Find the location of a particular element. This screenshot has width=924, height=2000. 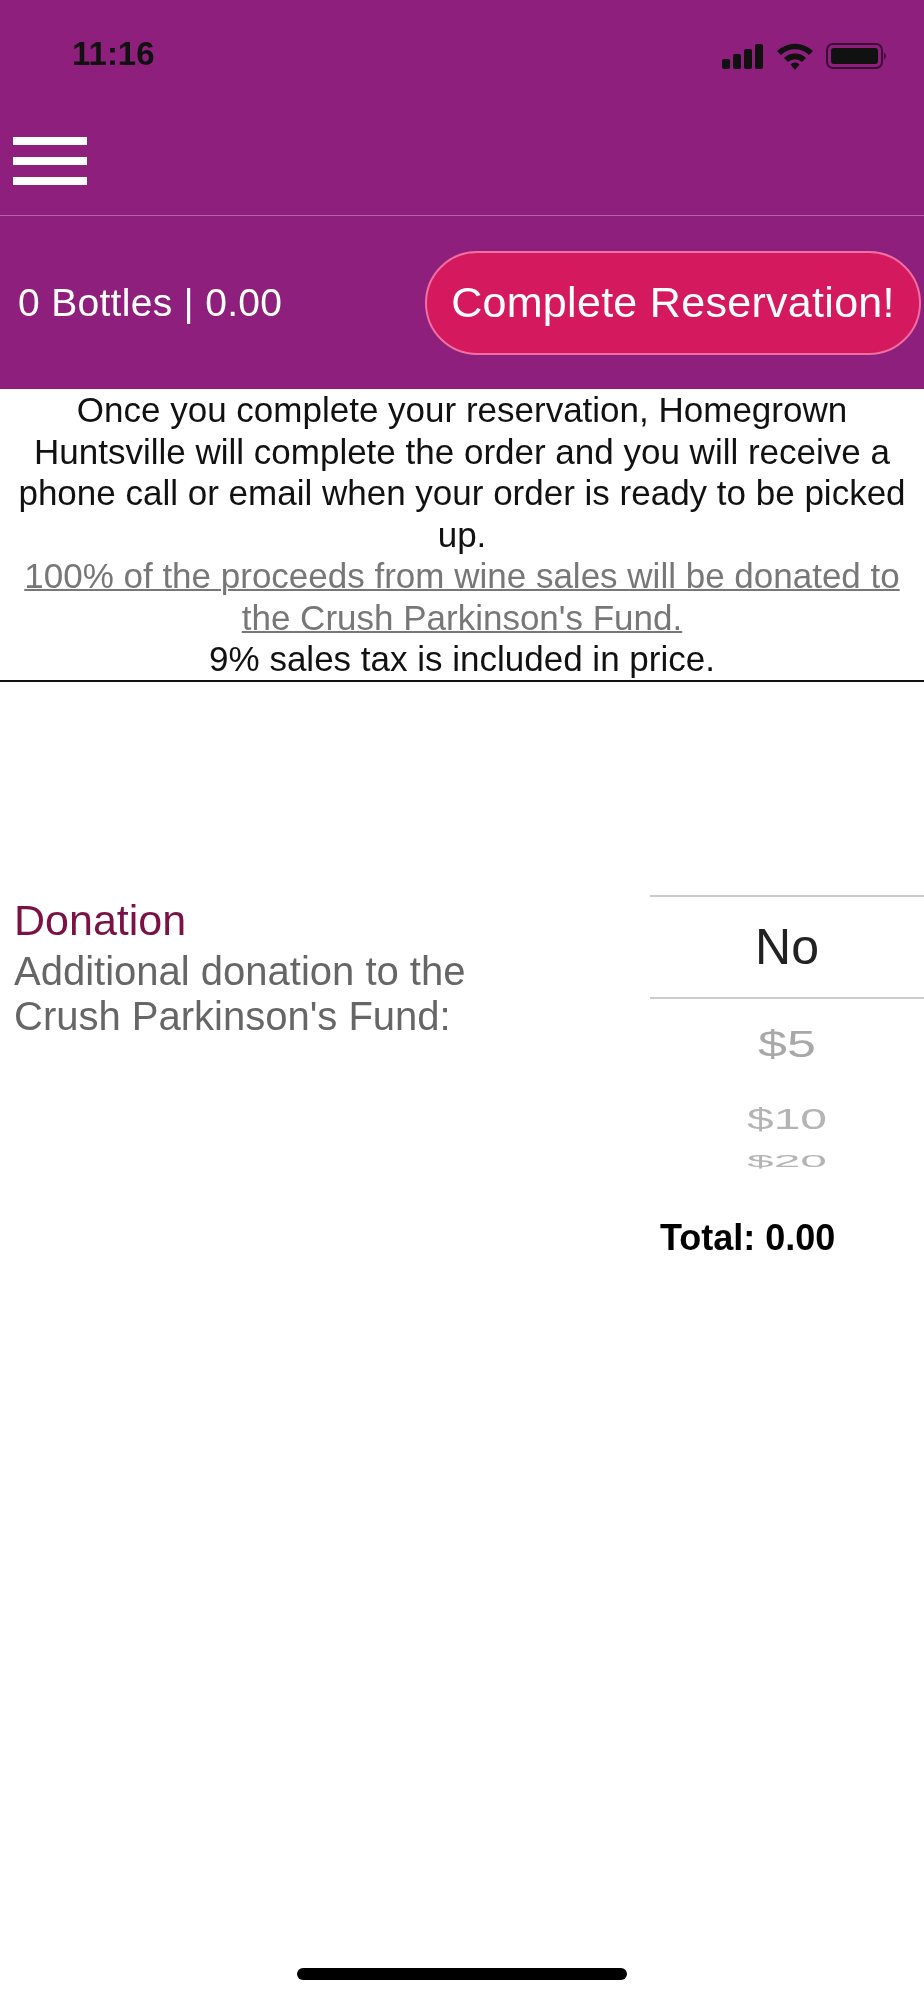

signal-icon is located at coordinates (743, 56).